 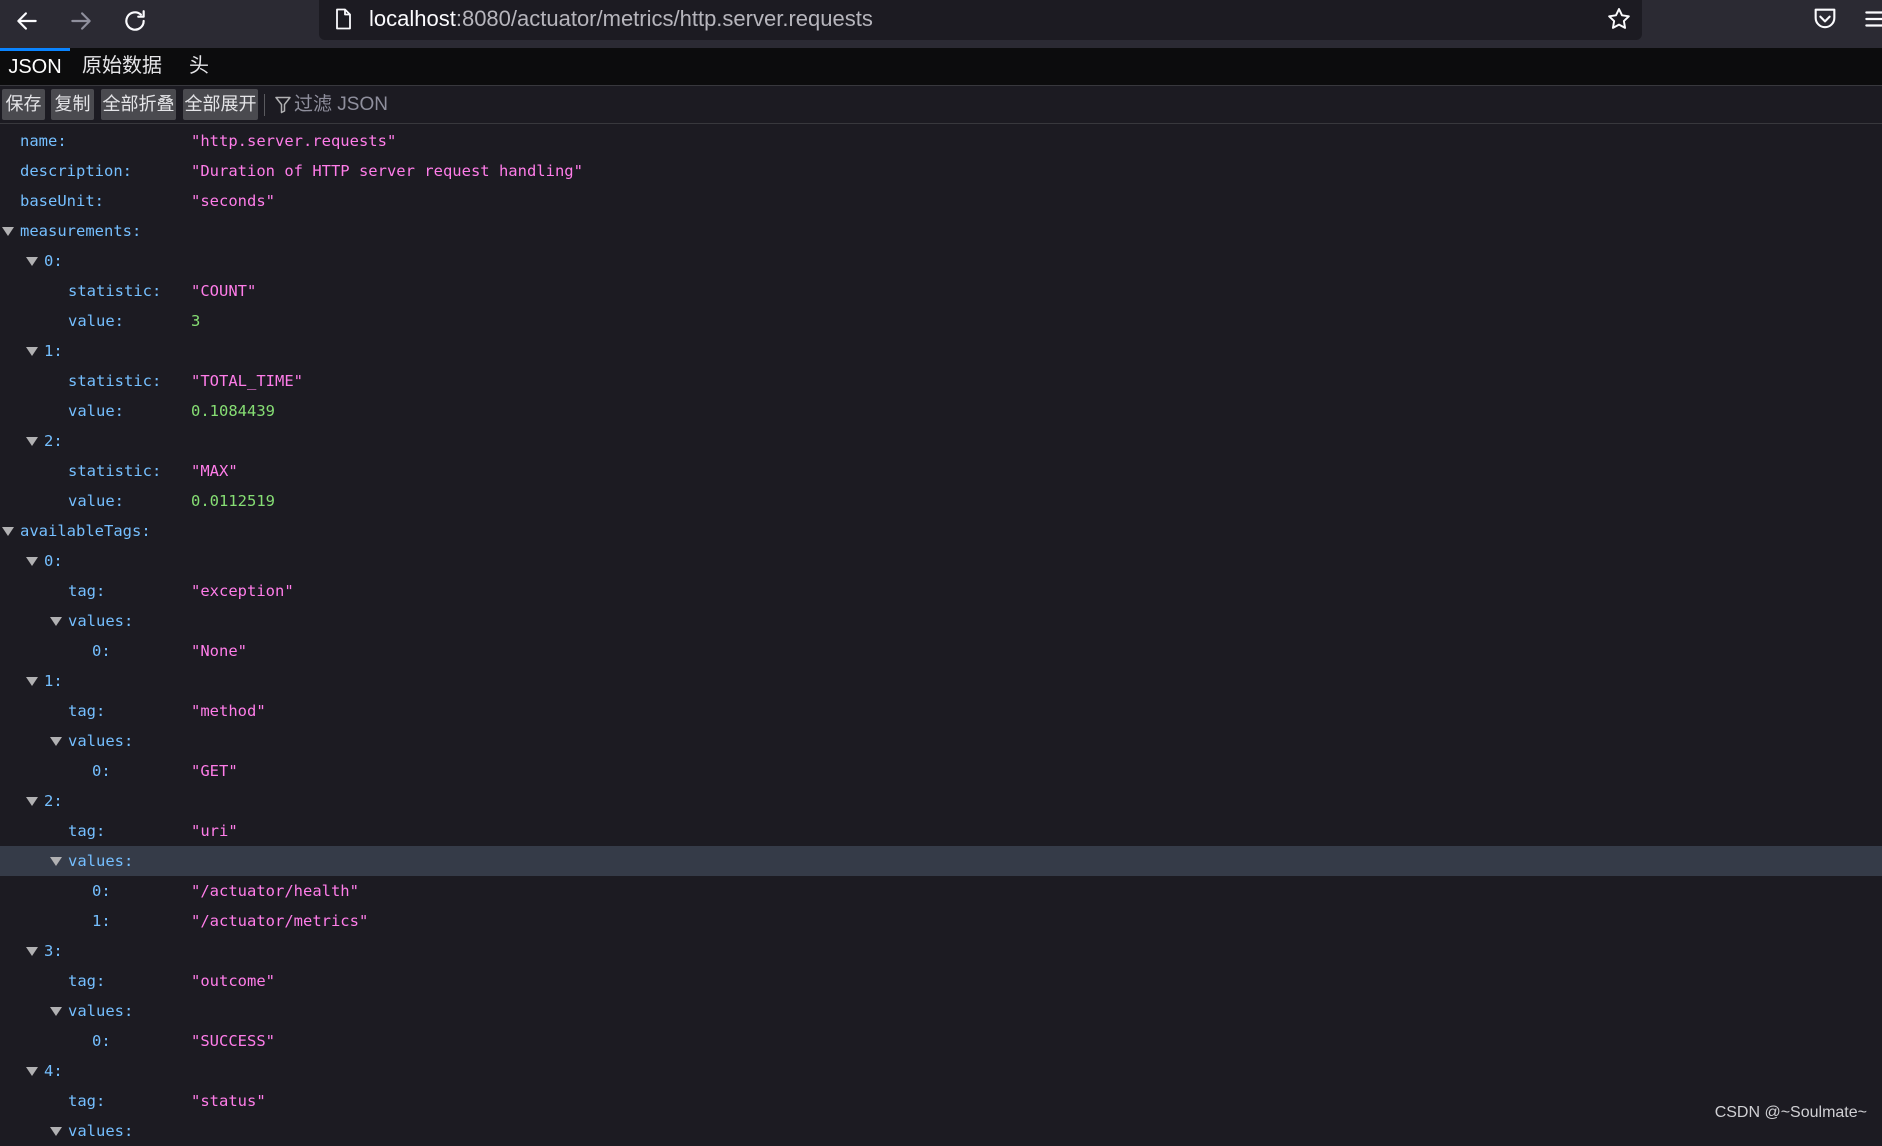 I want to click on tree-row: availableTags:, so click(x=941, y=531).